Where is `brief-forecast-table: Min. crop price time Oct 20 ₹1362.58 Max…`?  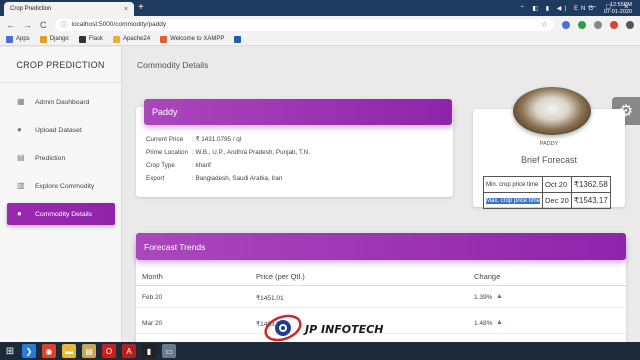 brief-forecast-table: Min. crop price time Oct 20 ₹1362.58 Max… is located at coordinates (546, 192).